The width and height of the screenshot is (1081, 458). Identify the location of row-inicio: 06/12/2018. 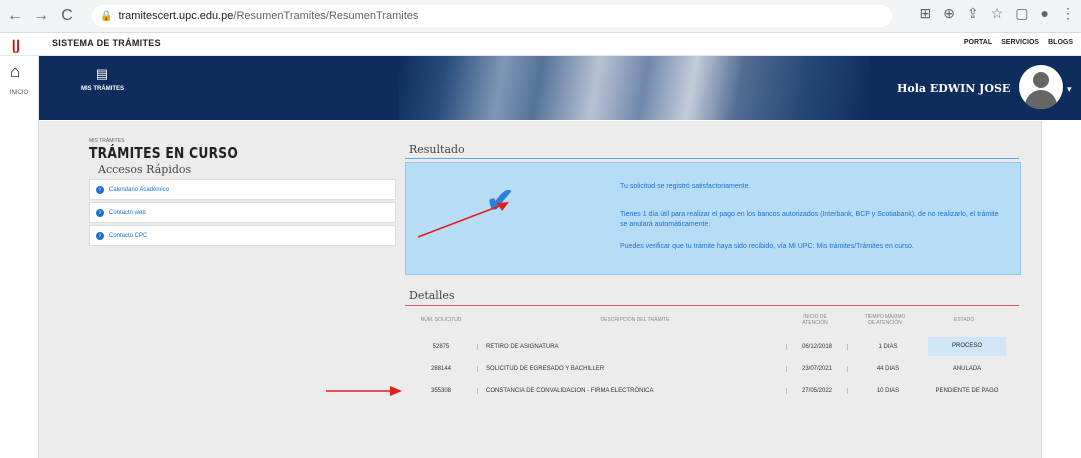
(816, 346).